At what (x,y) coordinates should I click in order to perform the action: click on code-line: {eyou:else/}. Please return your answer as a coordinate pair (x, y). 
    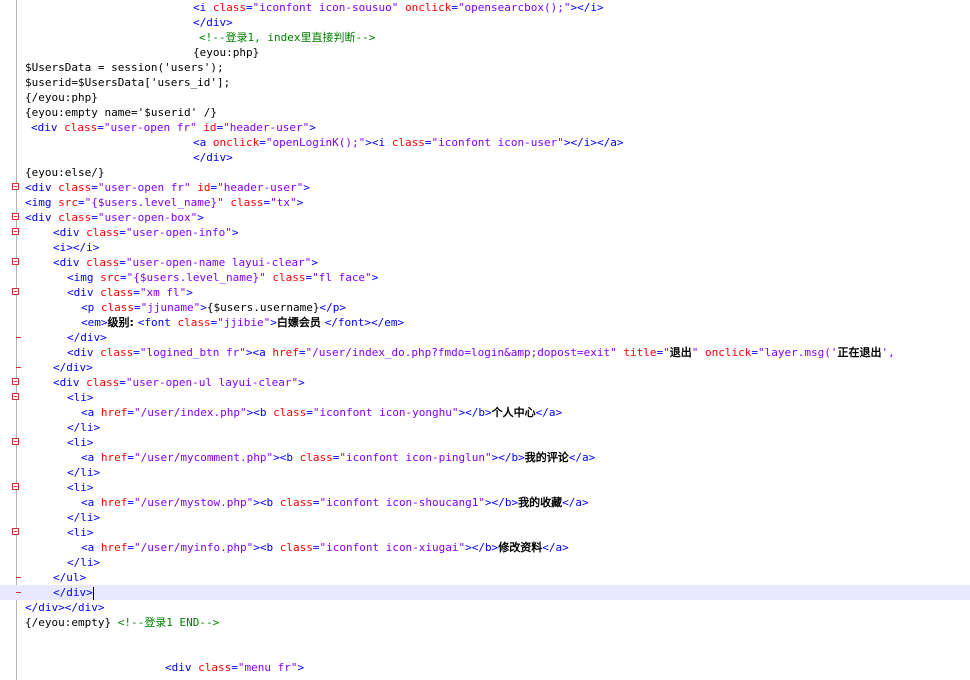
    Looking at the image, I should click on (485, 172).